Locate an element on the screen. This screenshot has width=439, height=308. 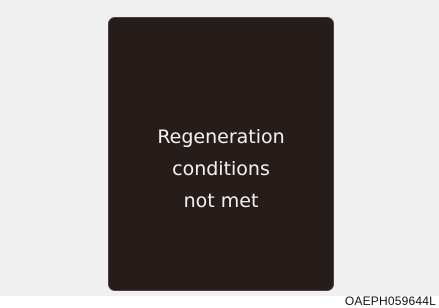
message-line-1: Regeneration is located at coordinates (221, 137).